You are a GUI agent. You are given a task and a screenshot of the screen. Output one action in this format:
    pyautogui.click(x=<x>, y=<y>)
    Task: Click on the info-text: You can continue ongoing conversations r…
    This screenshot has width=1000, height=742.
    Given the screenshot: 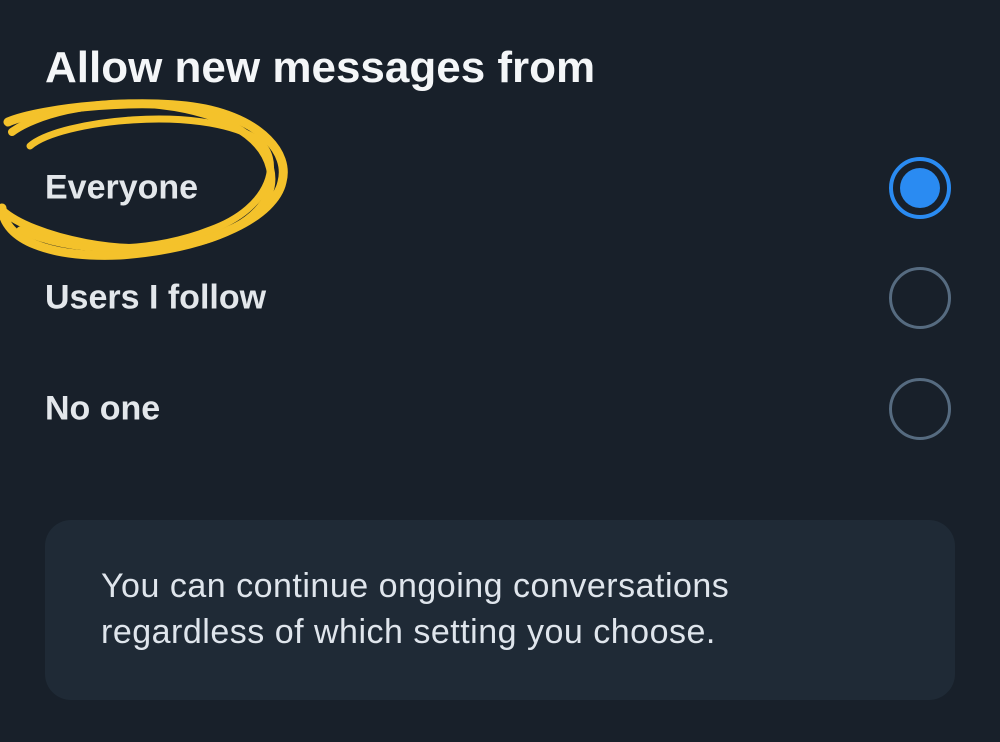 What is the action you would take?
    pyautogui.click(x=500, y=609)
    